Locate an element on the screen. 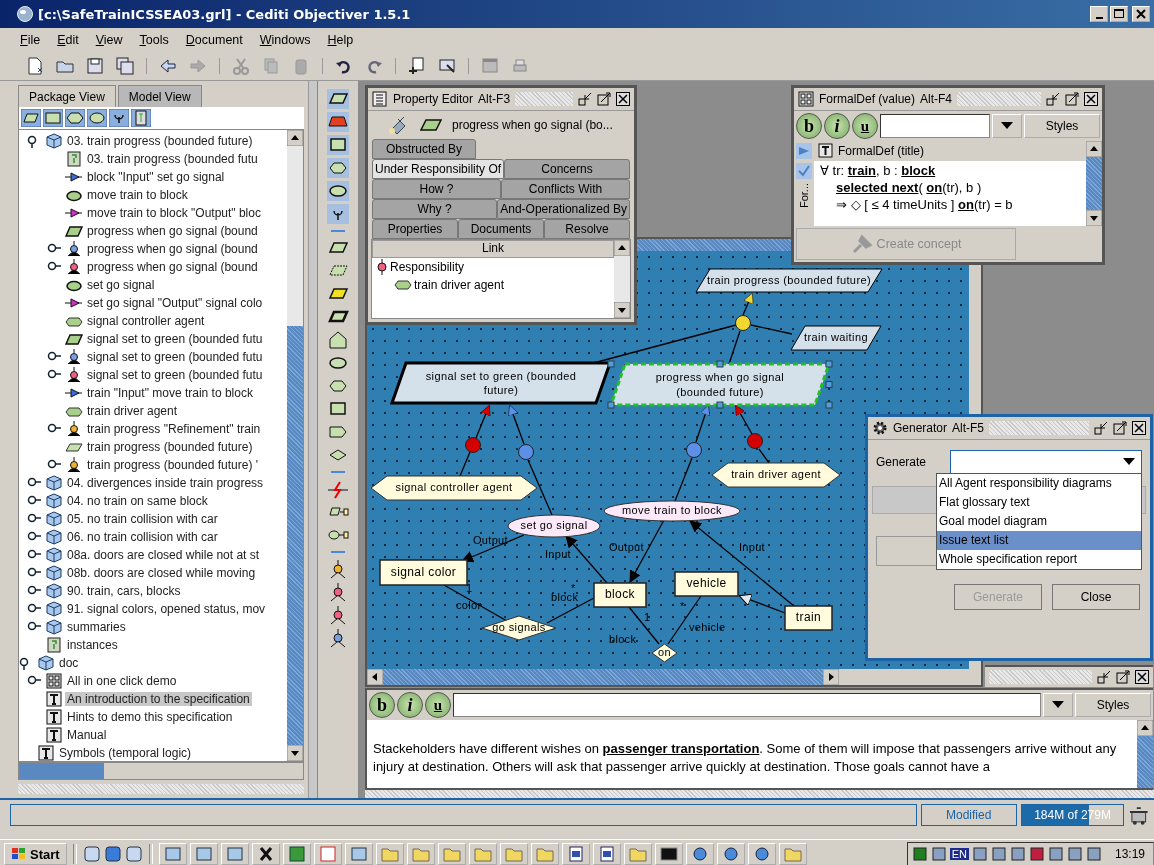 This screenshot has width=1154, height=865. tree-item: set go signal is located at coordinates (121, 285).